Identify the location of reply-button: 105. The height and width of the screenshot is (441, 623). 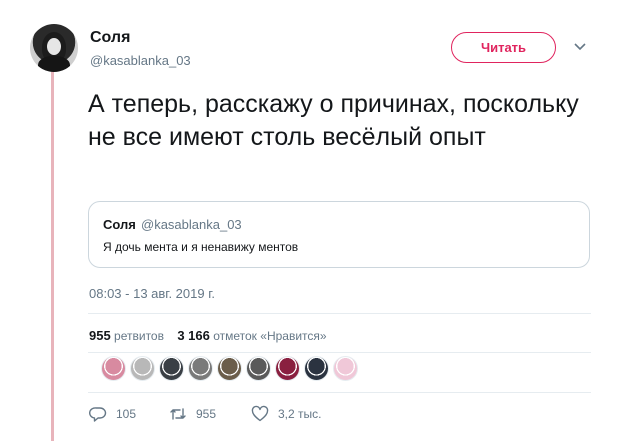
(129, 414).